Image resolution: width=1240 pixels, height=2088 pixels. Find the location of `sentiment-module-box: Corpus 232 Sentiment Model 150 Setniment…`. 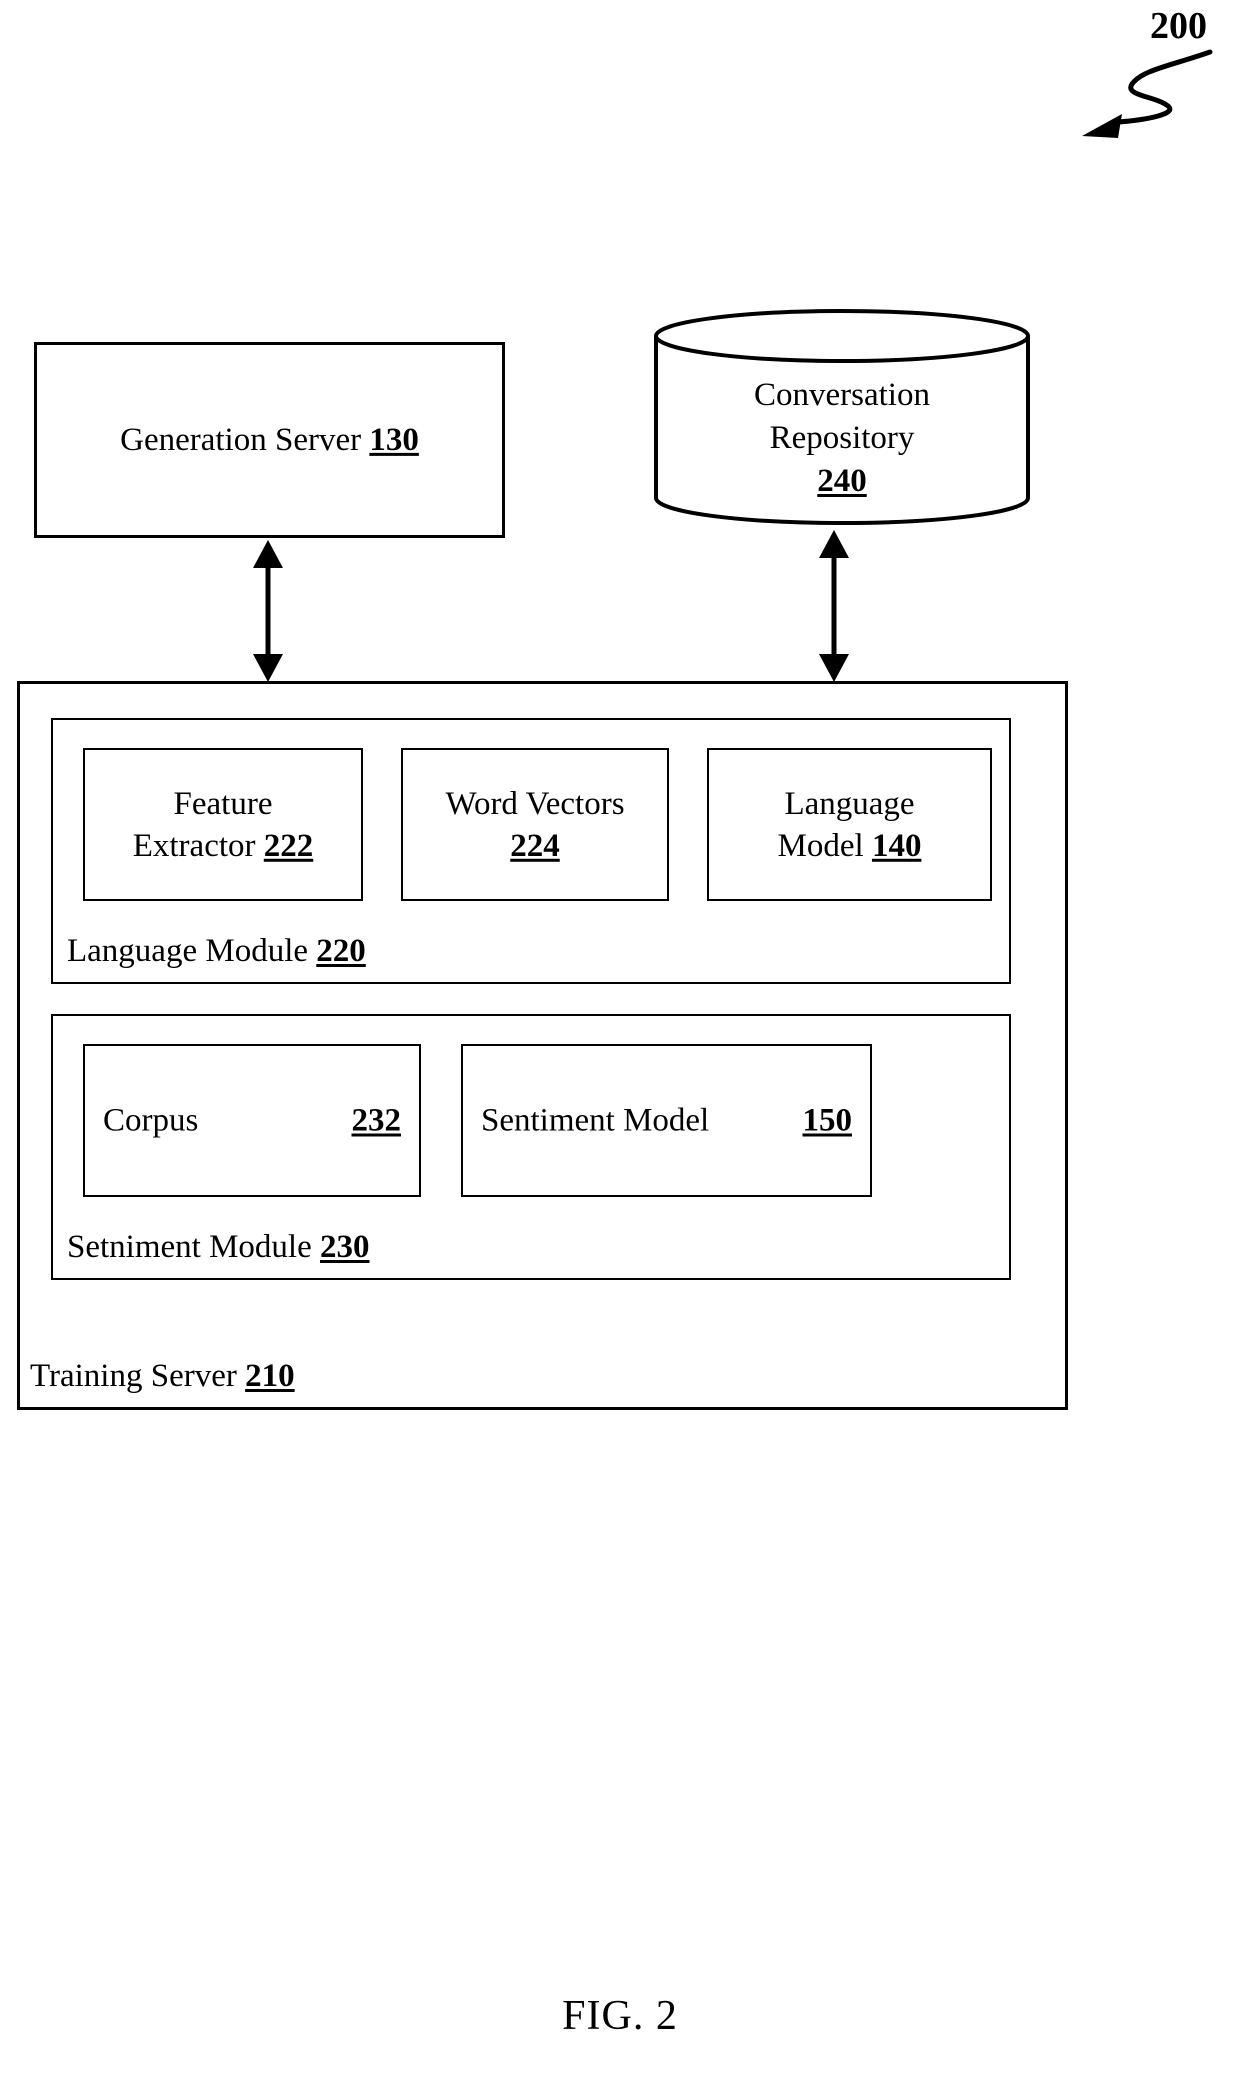

sentiment-module-box: Corpus 232 Sentiment Model 150 Setniment… is located at coordinates (531, 1147).